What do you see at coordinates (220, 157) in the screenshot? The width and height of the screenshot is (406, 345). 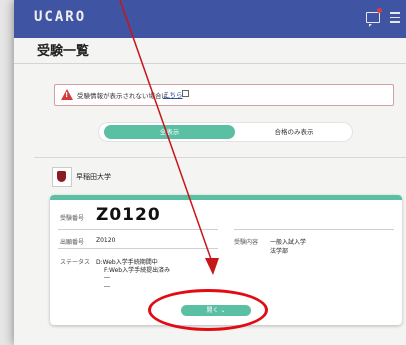 I see `section-divider` at bounding box center [220, 157].